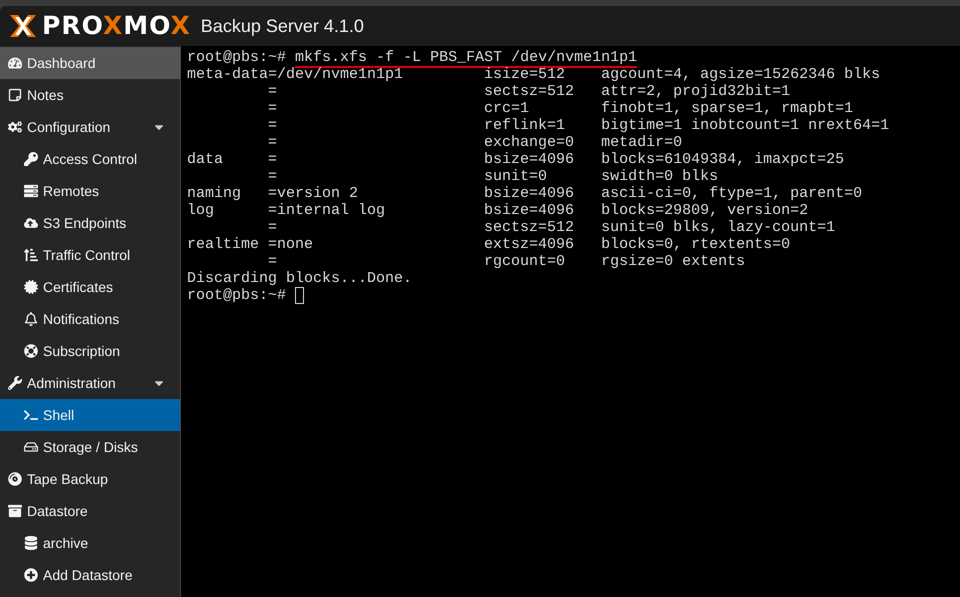  What do you see at coordinates (90, 63) in the screenshot?
I see `sidebar-item: Dashboard` at bounding box center [90, 63].